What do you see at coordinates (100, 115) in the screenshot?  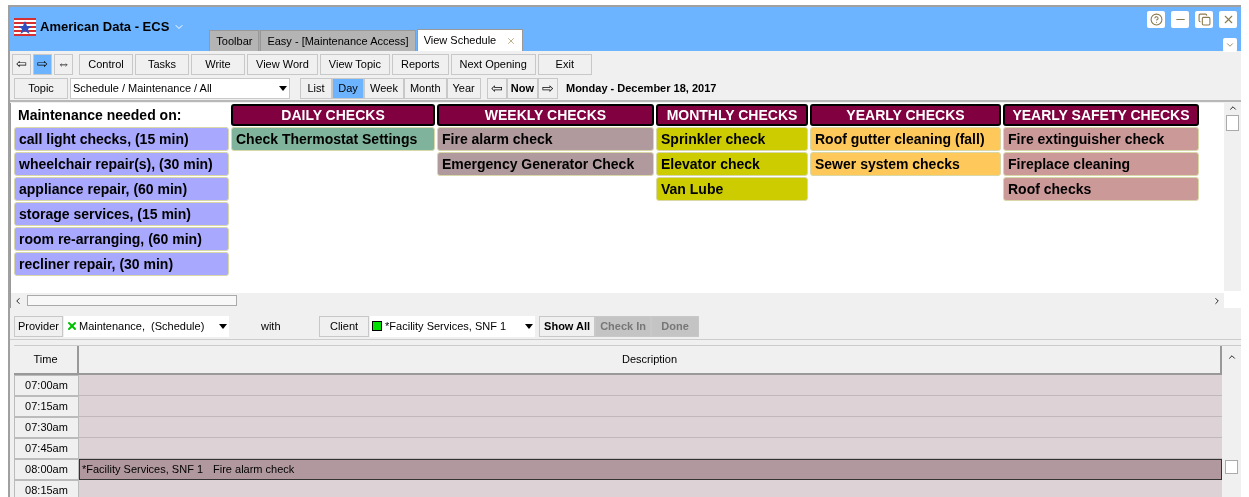 I see `board-heading: Maintenance needed on:` at bounding box center [100, 115].